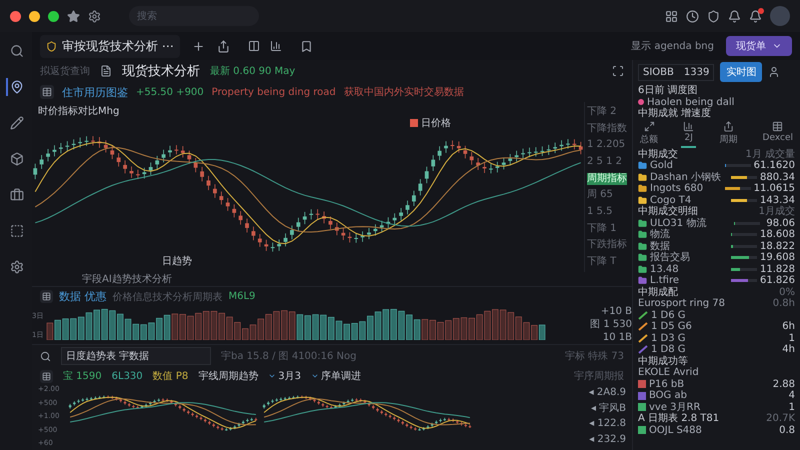 This screenshot has width=800, height=450. Describe the element at coordinates (594, 356) in the screenshot. I see `extra-text: 宇标 特殊 73` at that location.